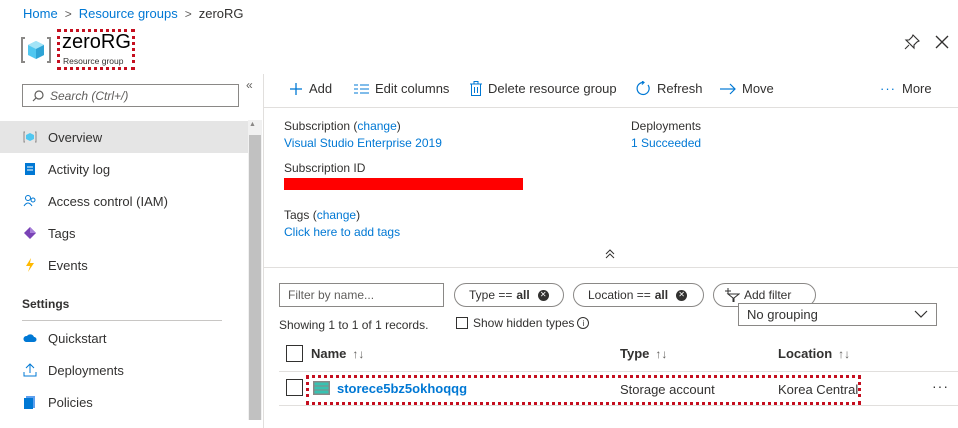 The height and width of the screenshot is (428, 958). Describe the element at coordinates (30, 370) in the screenshot. I see `upload-icon` at that location.